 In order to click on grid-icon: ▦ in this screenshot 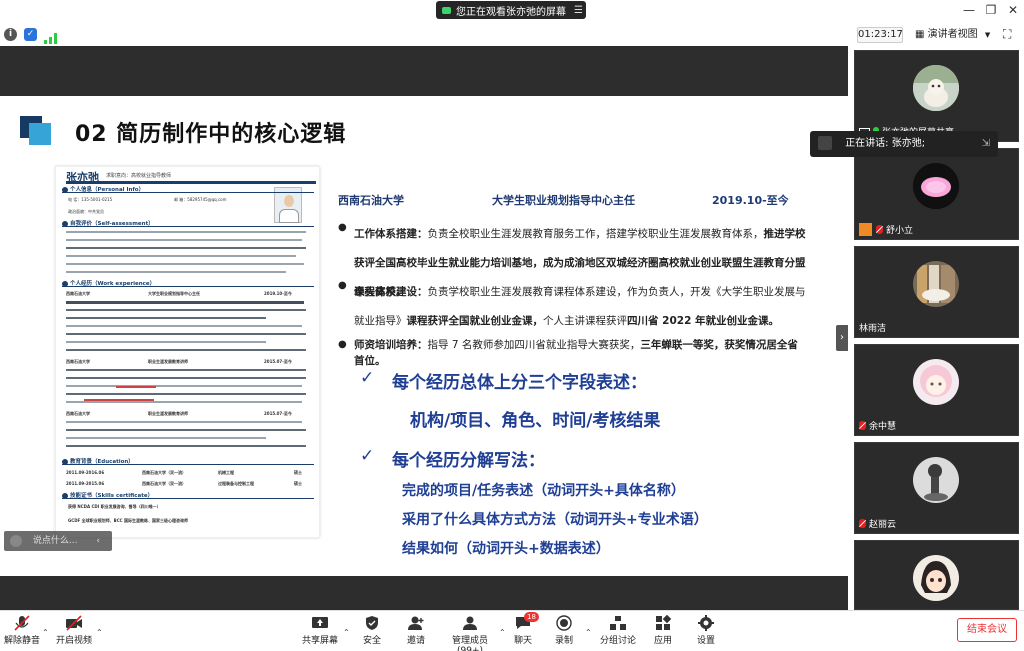, I will do `click(920, 34)`.